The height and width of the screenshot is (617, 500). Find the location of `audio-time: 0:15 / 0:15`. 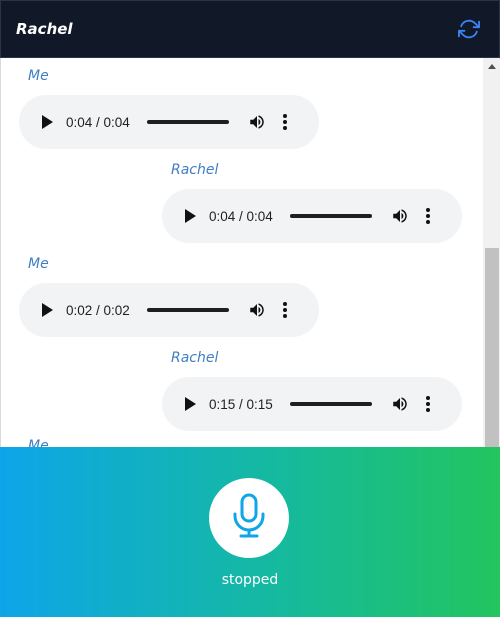

audio-time: 0:15 / 0:15 is located at coordinates (241, 404).